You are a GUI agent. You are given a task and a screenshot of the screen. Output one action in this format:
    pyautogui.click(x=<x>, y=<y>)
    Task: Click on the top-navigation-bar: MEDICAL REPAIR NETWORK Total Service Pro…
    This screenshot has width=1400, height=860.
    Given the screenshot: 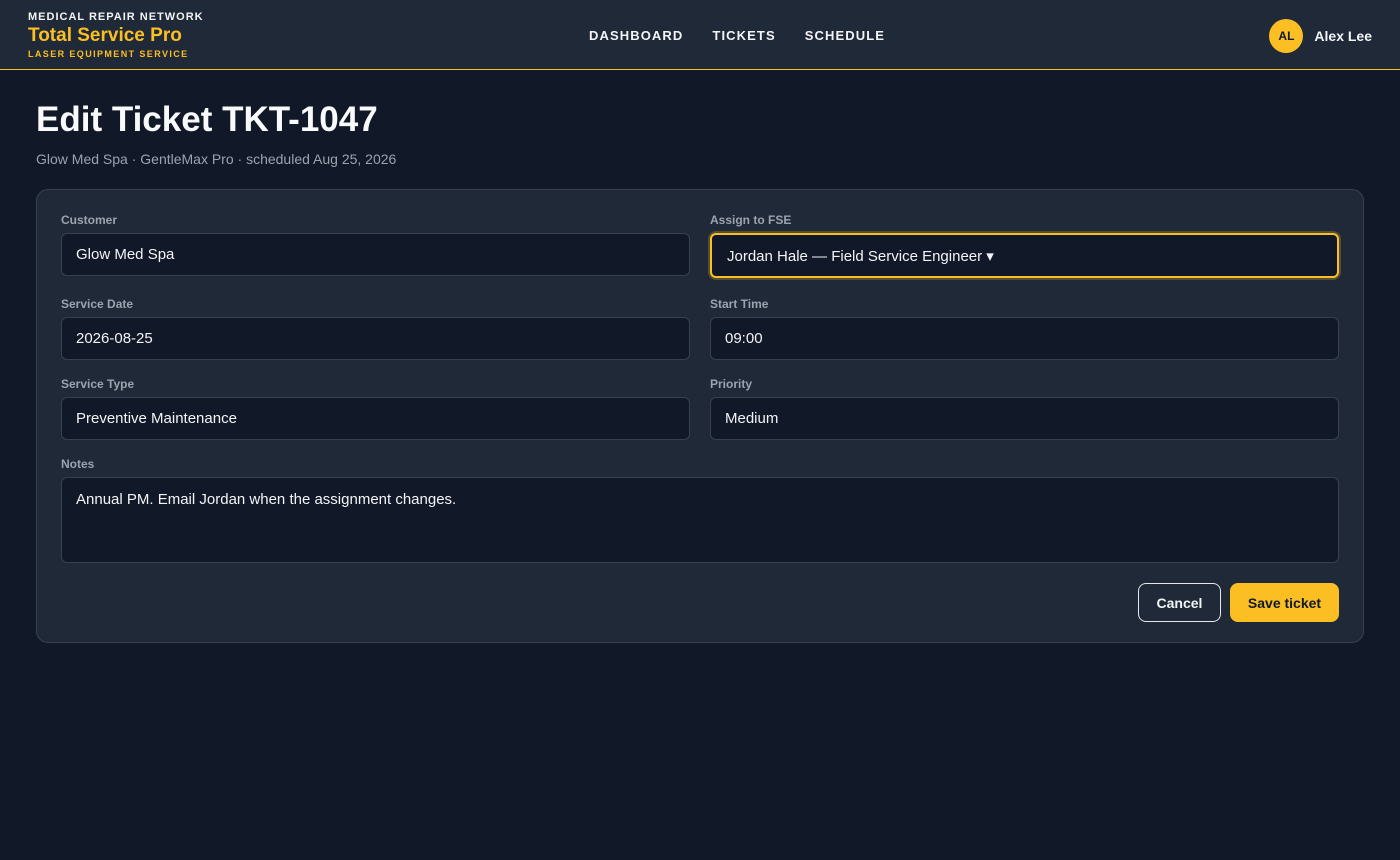 What is the action you would take?
    pyautogui.click(x=700, y=35)
    